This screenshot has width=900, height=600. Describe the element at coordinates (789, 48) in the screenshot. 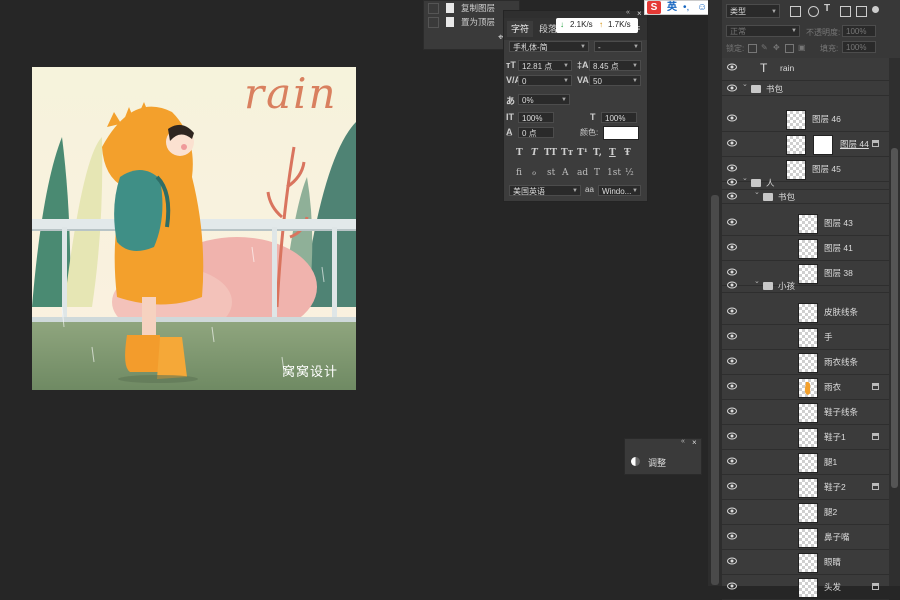

I see `lock-artboard-icon` at that location.